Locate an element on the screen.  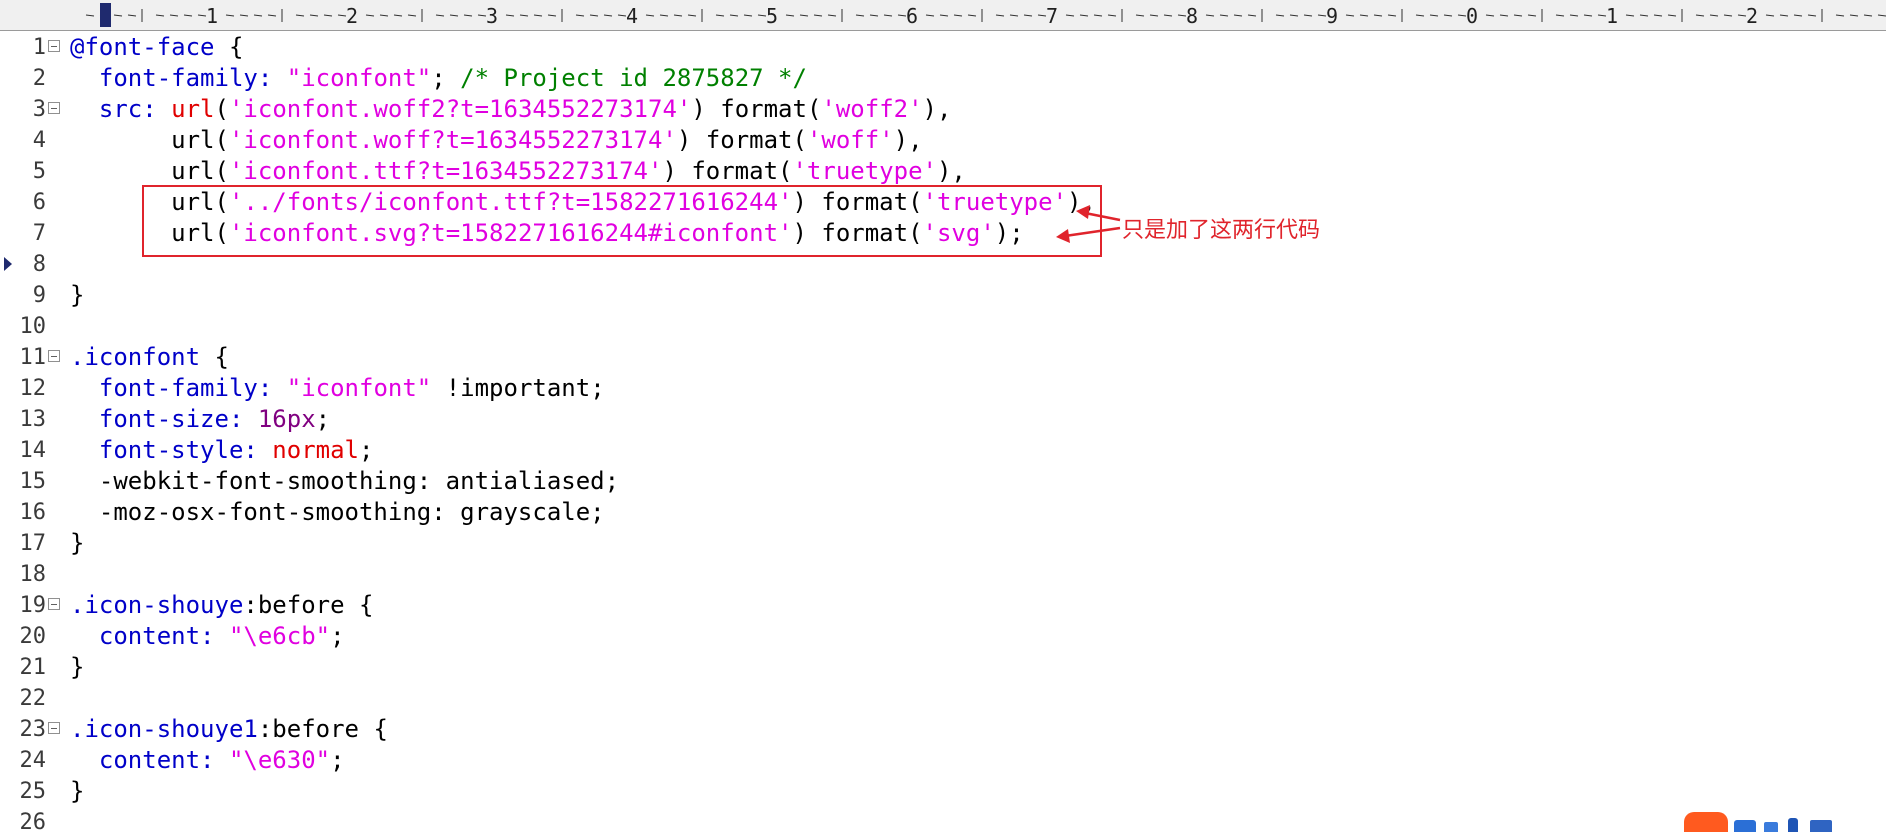
code-line: 25} is located at coordinates (943, 791).